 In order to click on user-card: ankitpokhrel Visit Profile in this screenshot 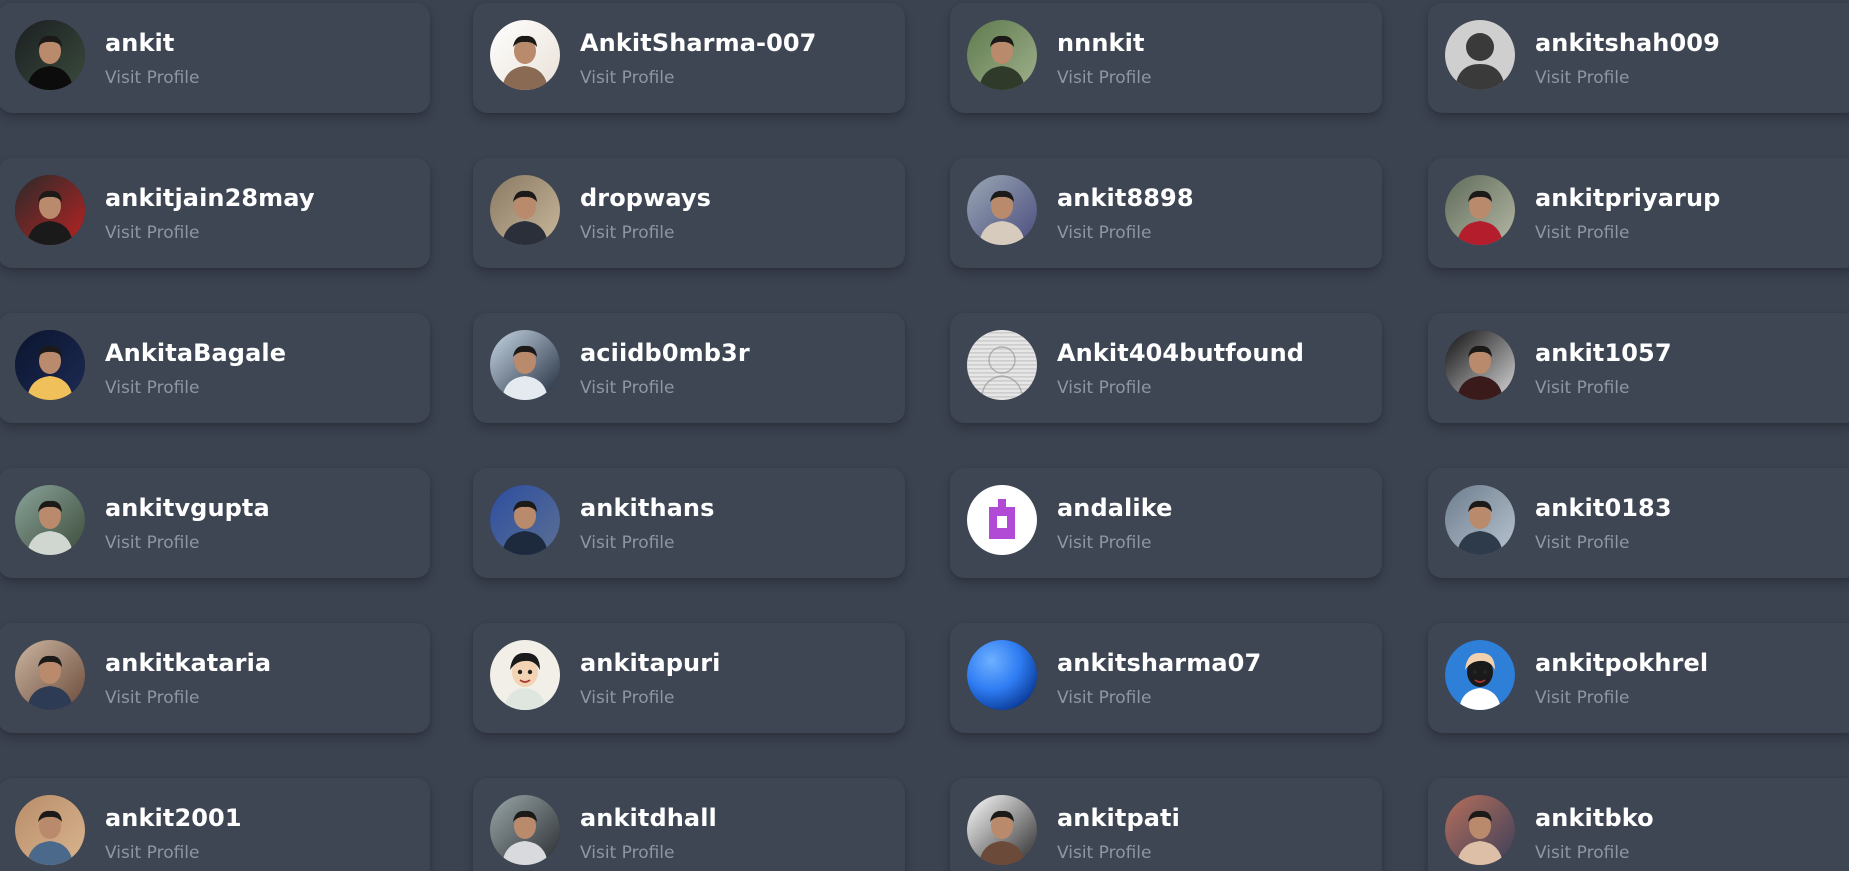, I will do `click(1638, 678)`.